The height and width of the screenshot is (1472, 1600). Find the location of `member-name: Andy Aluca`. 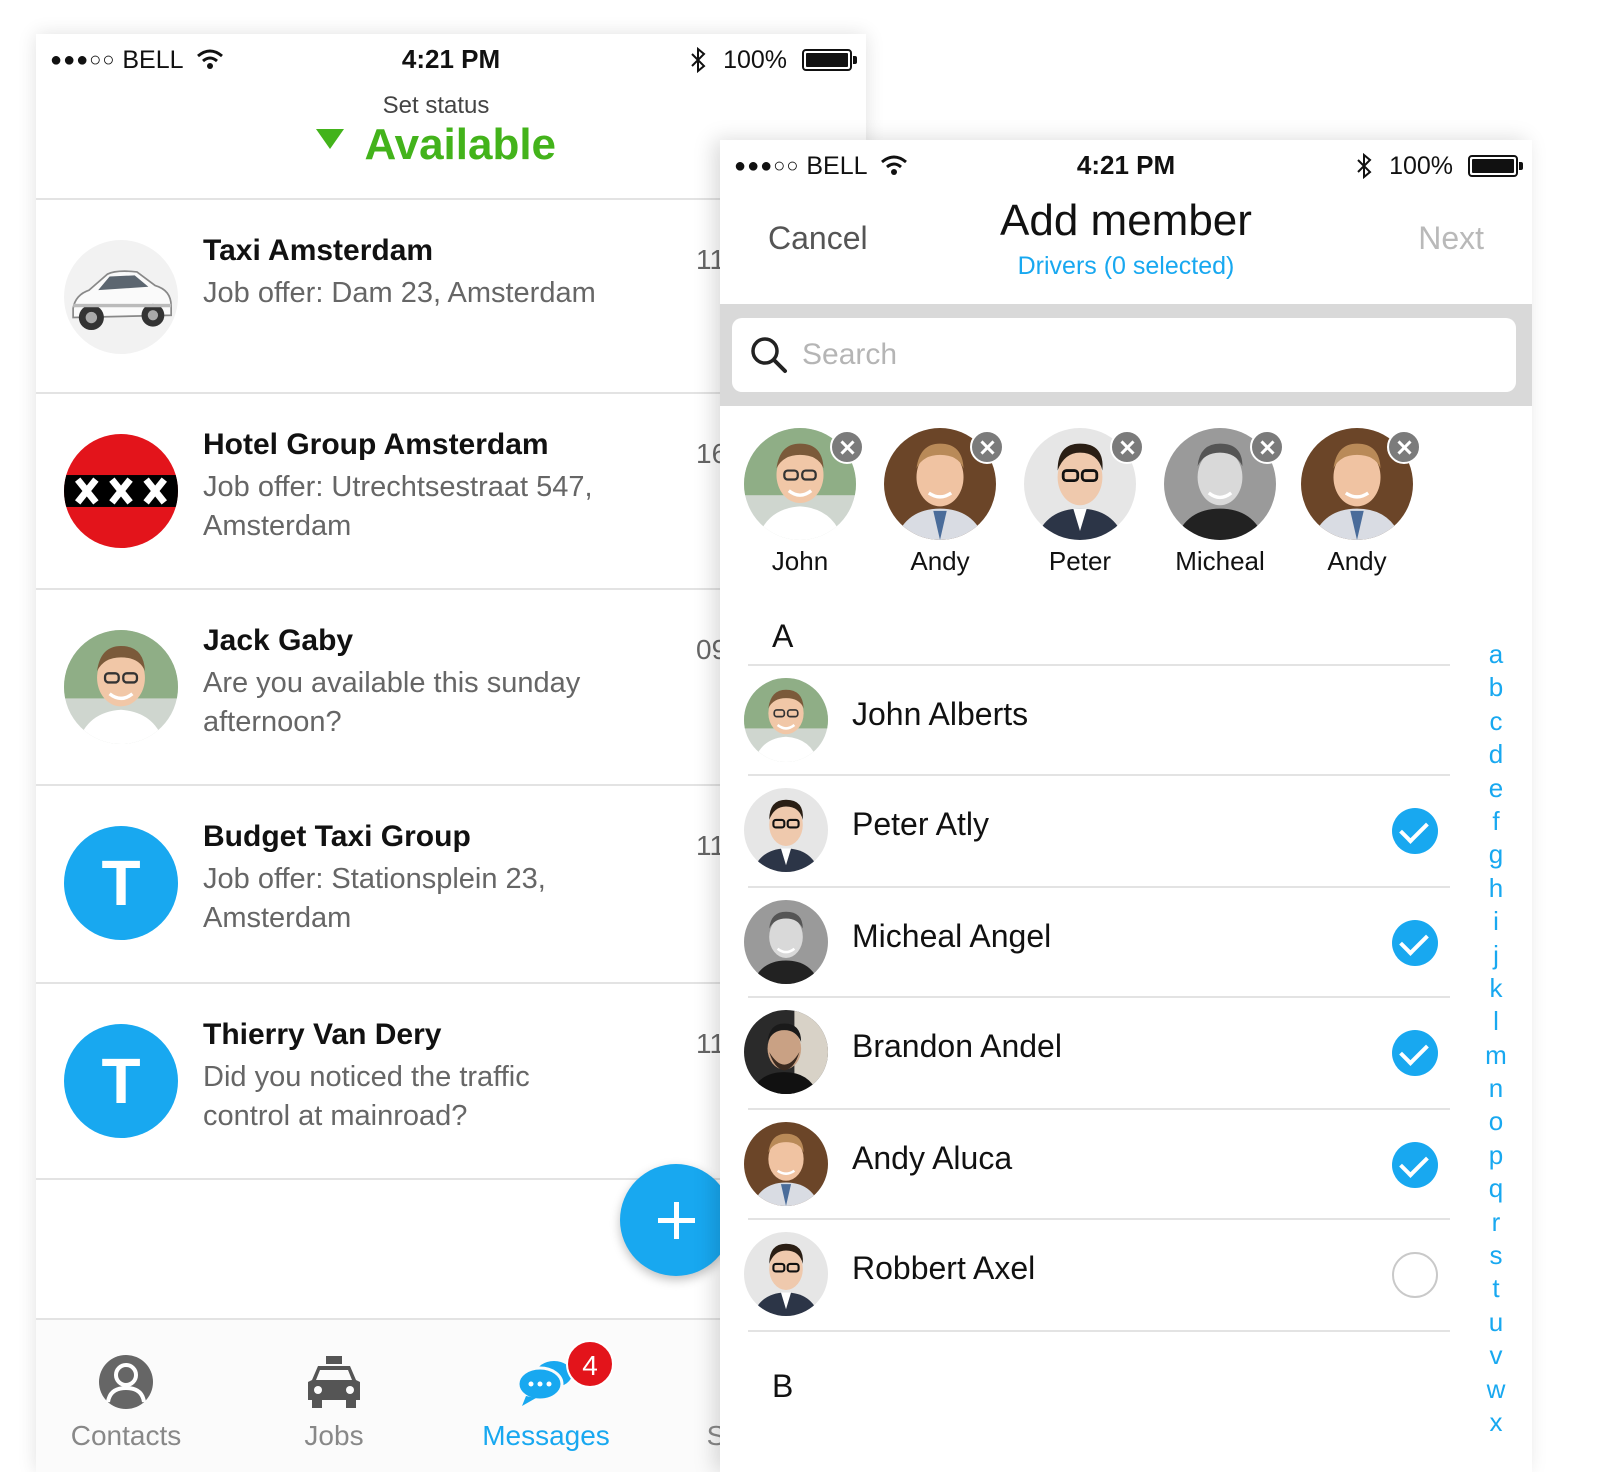

member-name: Andy Aluca is located at coordinates (932, 1158).